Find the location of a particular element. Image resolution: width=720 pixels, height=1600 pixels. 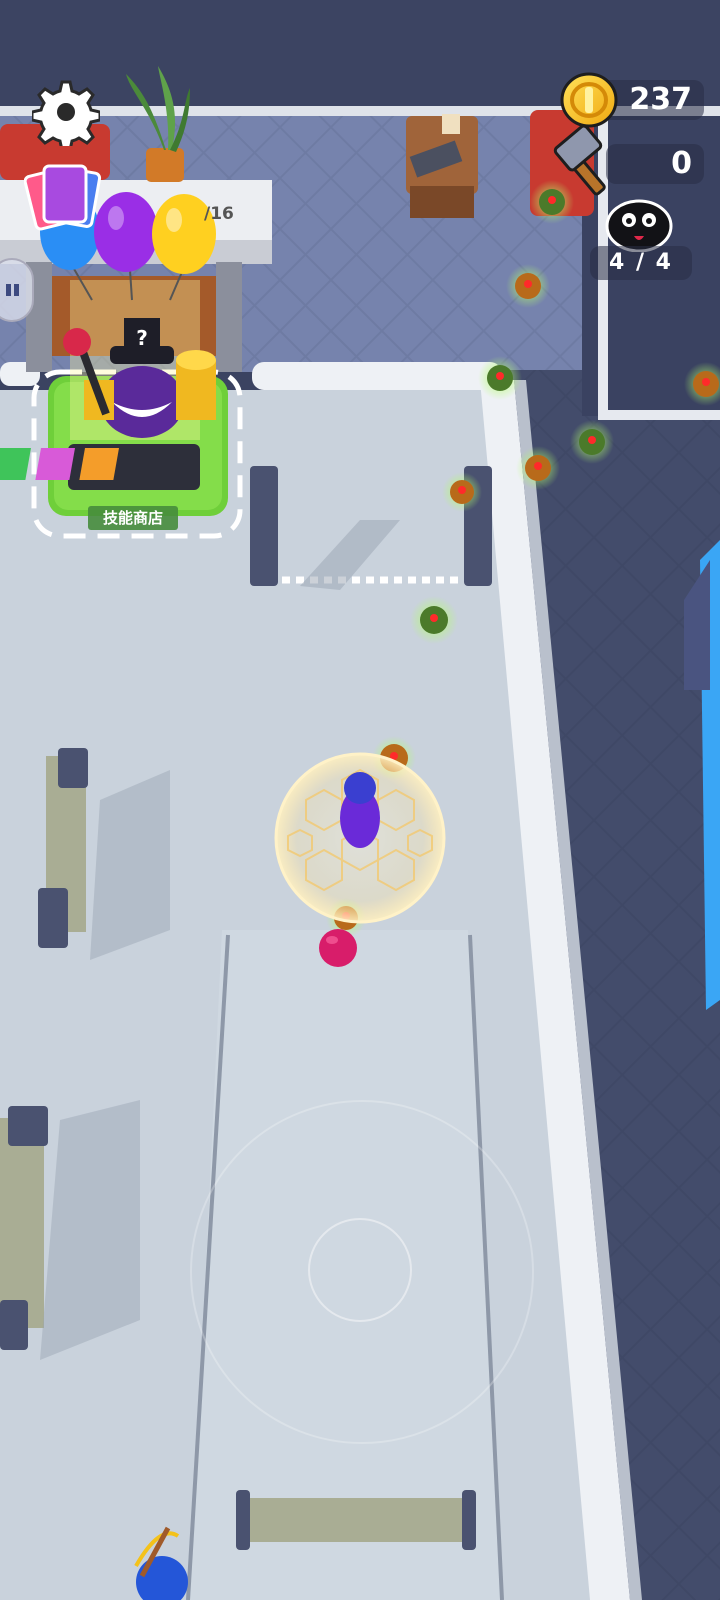

joystick-knob is located at coordinates (360, 1270).